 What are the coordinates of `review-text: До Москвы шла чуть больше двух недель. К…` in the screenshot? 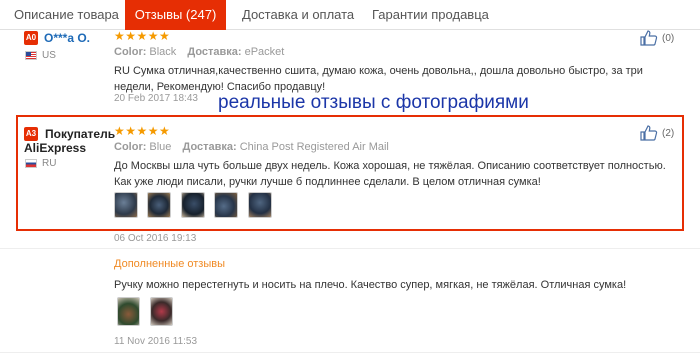 It's located at (390, 174).